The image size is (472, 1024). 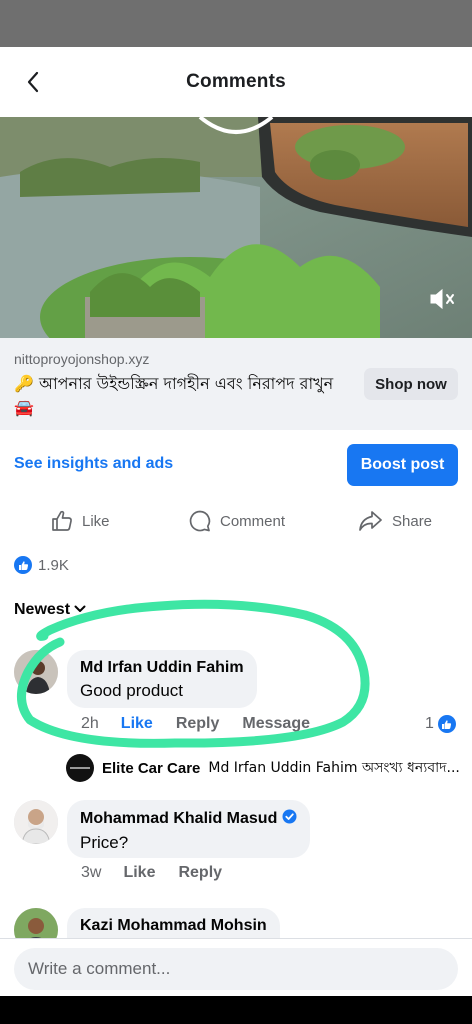 I want to click on comment-text: Price?, so click(x=104, y=842).